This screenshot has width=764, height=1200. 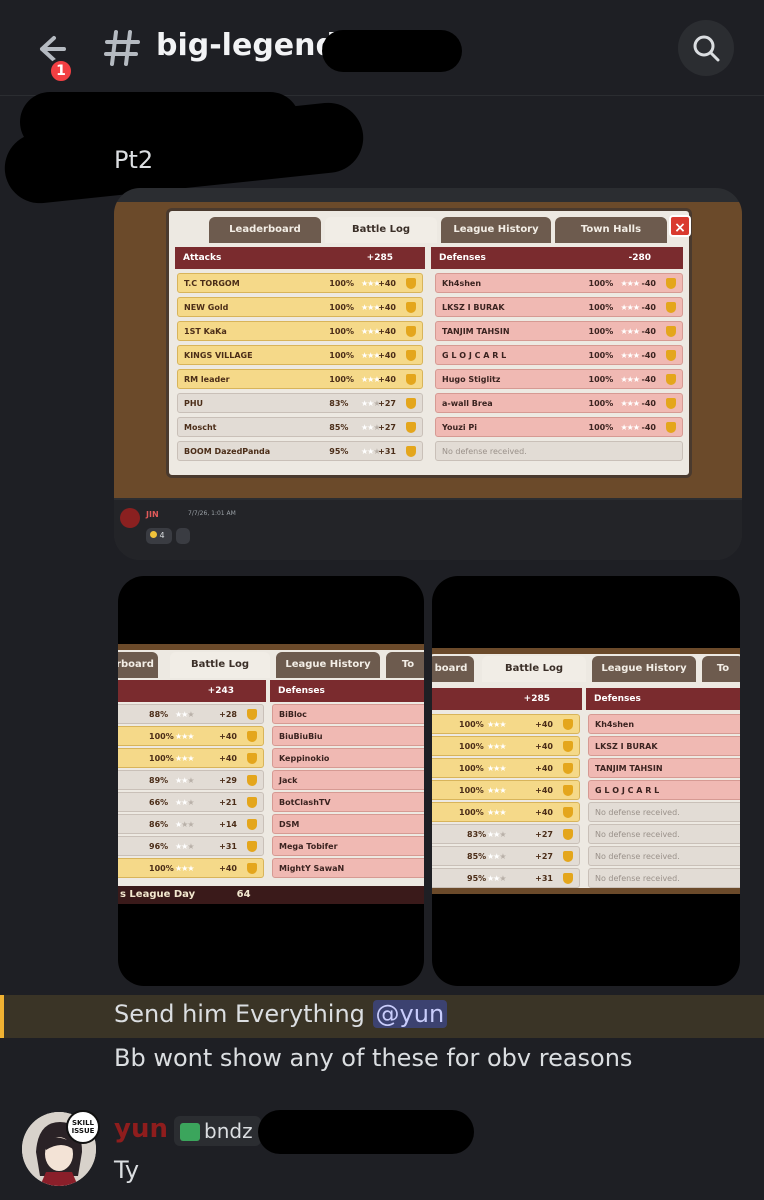 What do you see at coordinates (300, 403) in the screenshot?
I see `attack-row: PHU 83% ★★★ +27` at bounding box center [300, 403].